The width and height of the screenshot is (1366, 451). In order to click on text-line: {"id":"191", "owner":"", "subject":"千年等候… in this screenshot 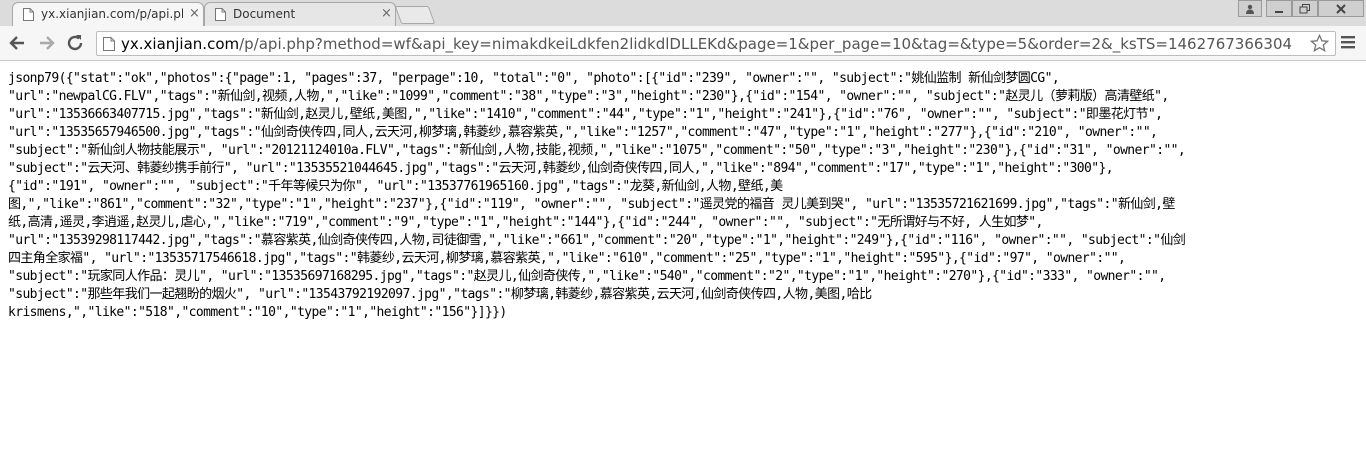, I will do `click(395, 186)`.